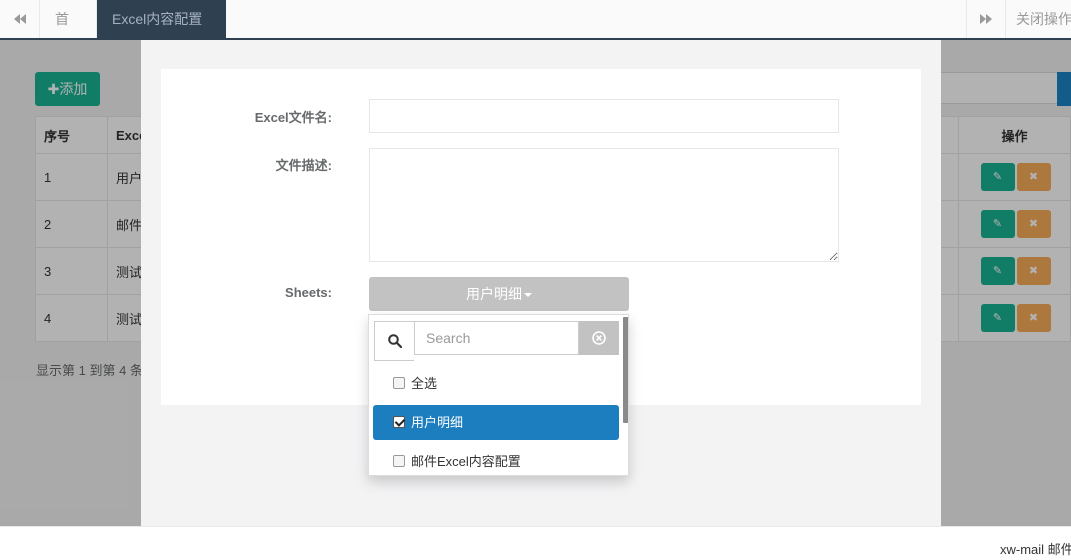  I want to click on tab-scroll-right-button, so click(986, 19).